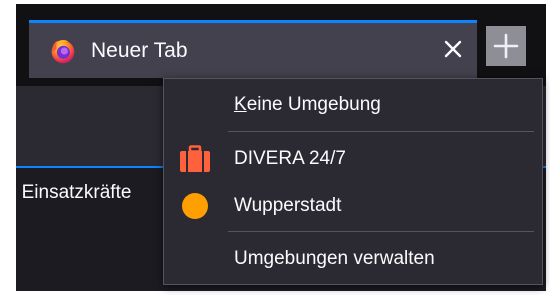 The image size is (550, 295). I want to click on new-tab-button, so click(506, 46).